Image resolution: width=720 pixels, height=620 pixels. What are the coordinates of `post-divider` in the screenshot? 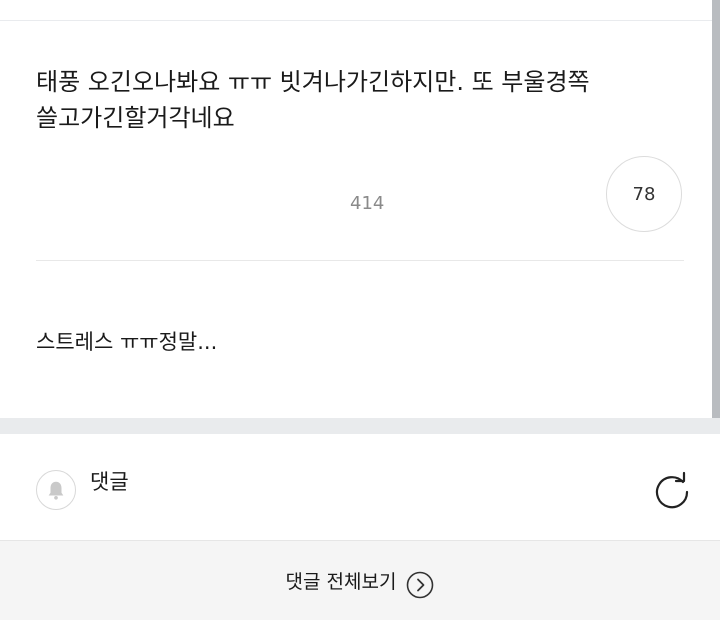 It's located at (360, 260).